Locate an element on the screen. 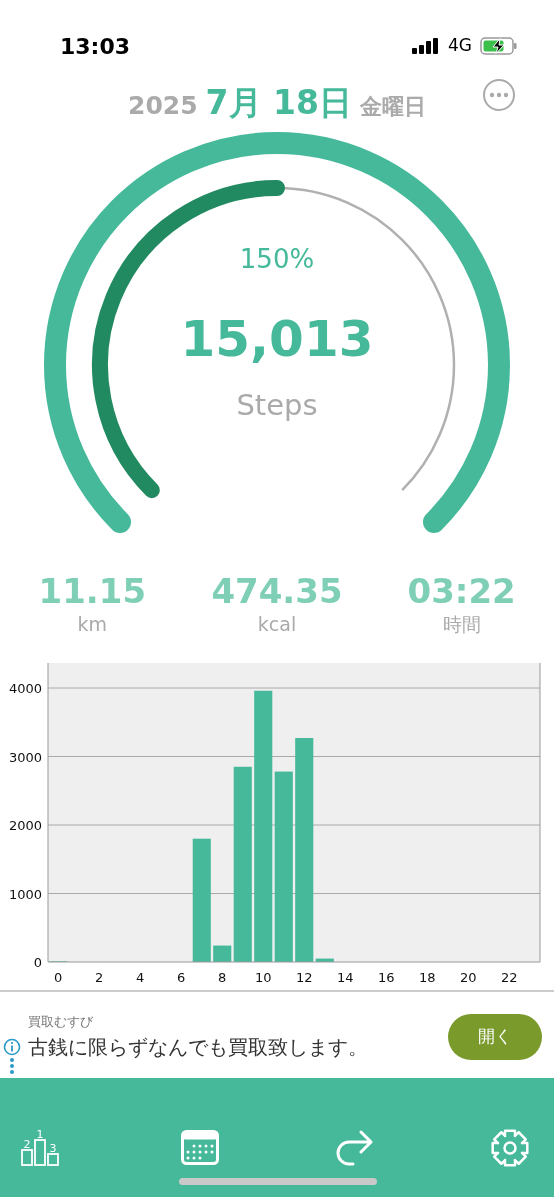 The height and width of the screenshot is (1199, 554). x-tick-label: 22 is located at coordinates (509, 977).